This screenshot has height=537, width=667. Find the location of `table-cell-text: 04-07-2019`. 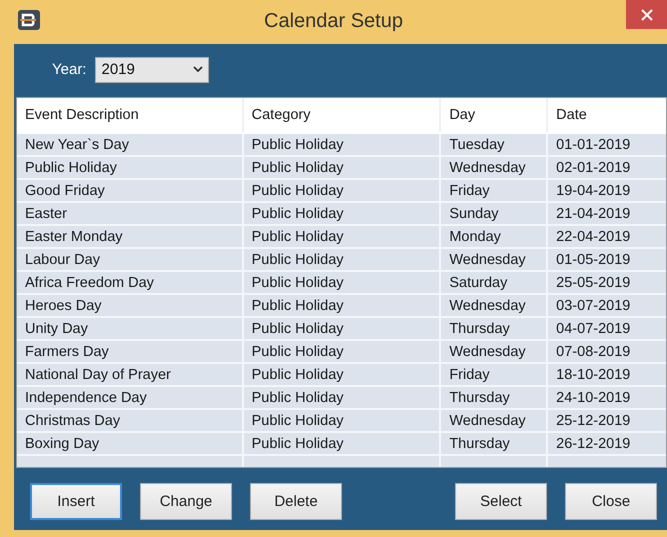

table-cell-text: 04-07-2019 is located at coordinates (593, 329).